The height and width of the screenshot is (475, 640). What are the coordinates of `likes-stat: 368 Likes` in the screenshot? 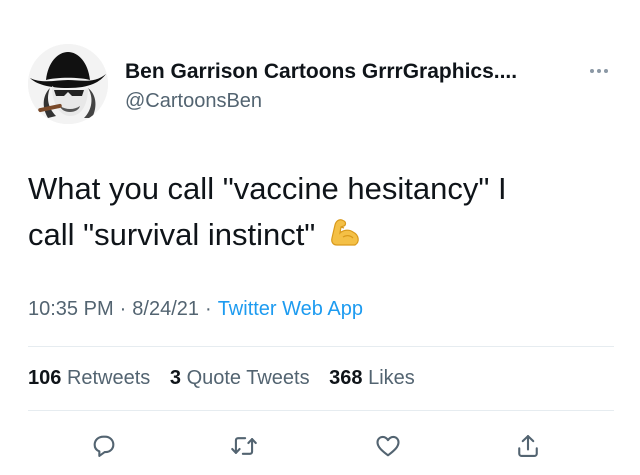 It's located at (372, 378).